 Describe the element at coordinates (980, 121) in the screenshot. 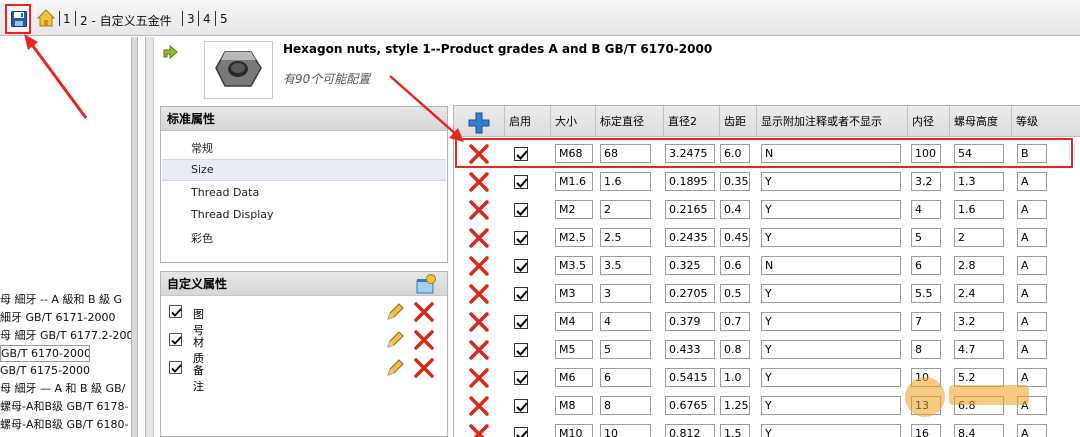

I see `column-header-nut-height: 螺母高度` at that location.